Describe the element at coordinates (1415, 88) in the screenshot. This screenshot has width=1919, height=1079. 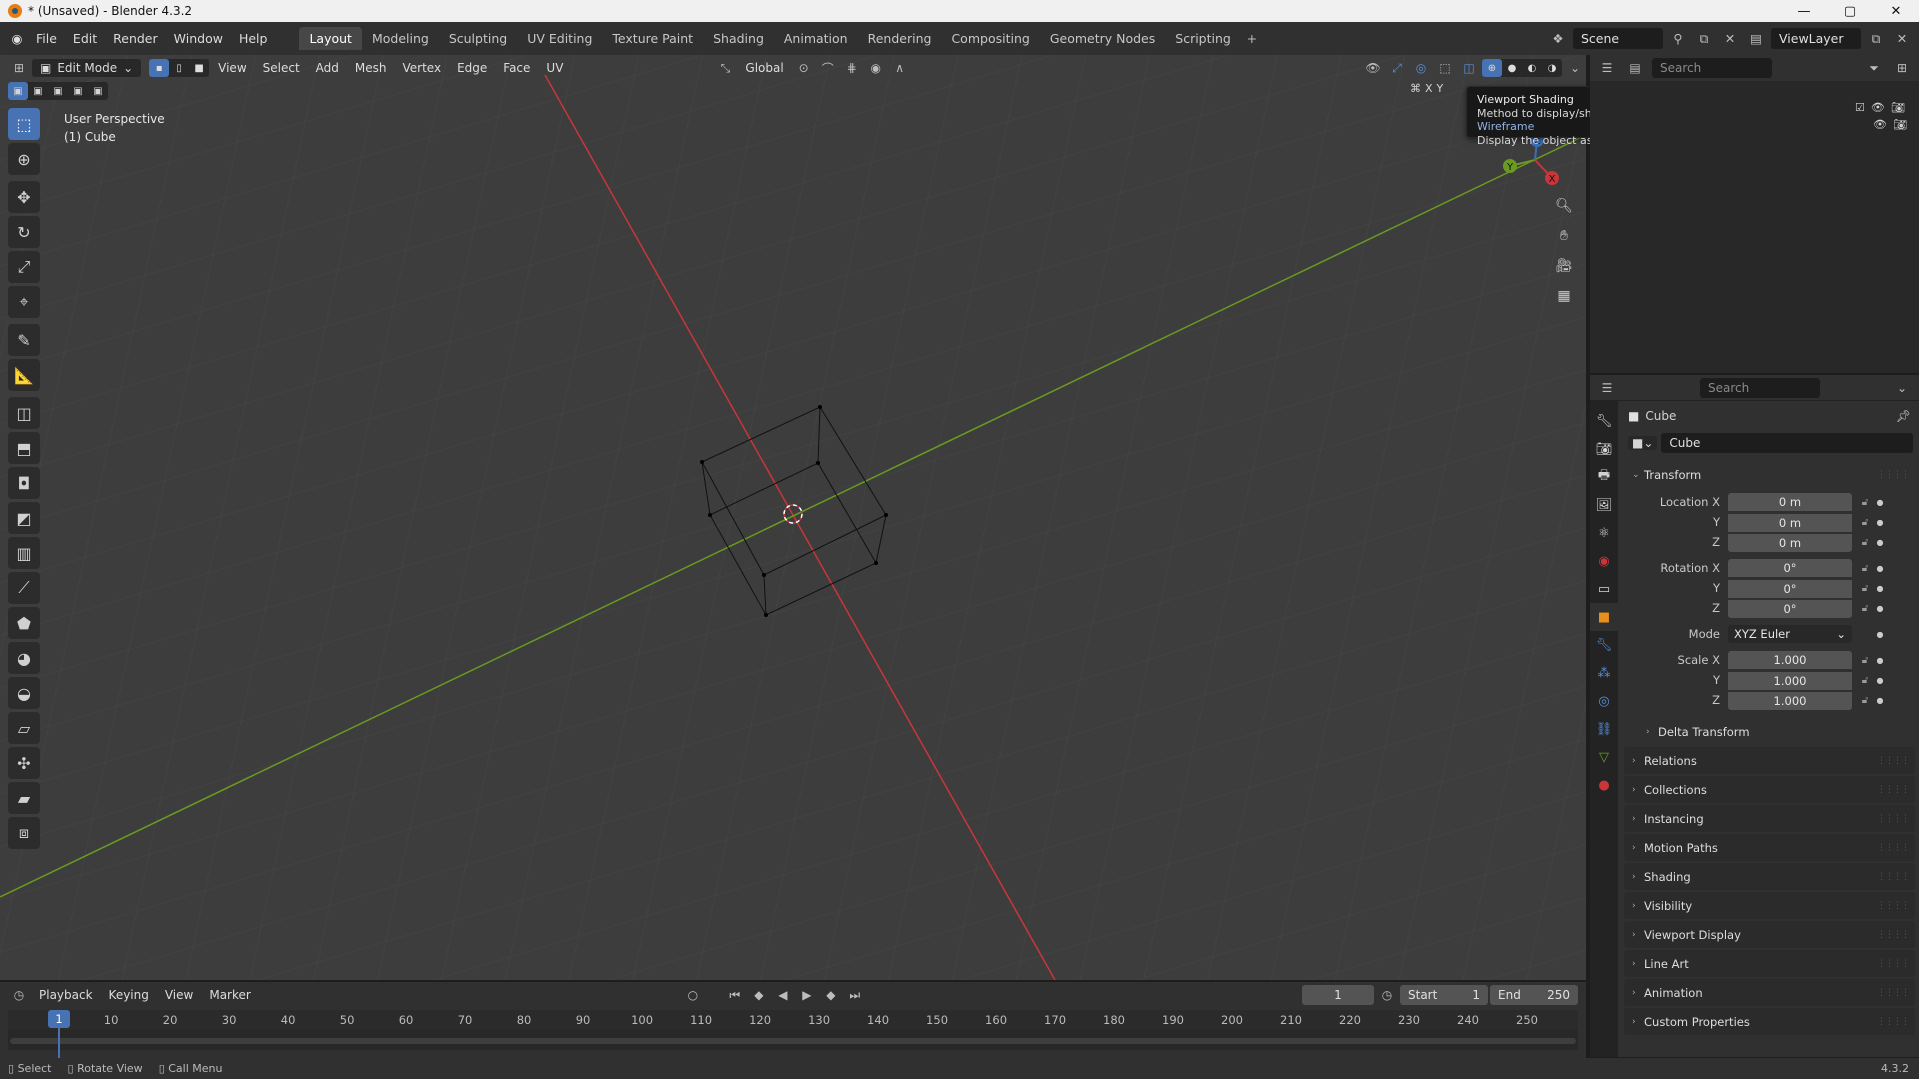
I see `mirror-options-icon: ⌘` at that location.